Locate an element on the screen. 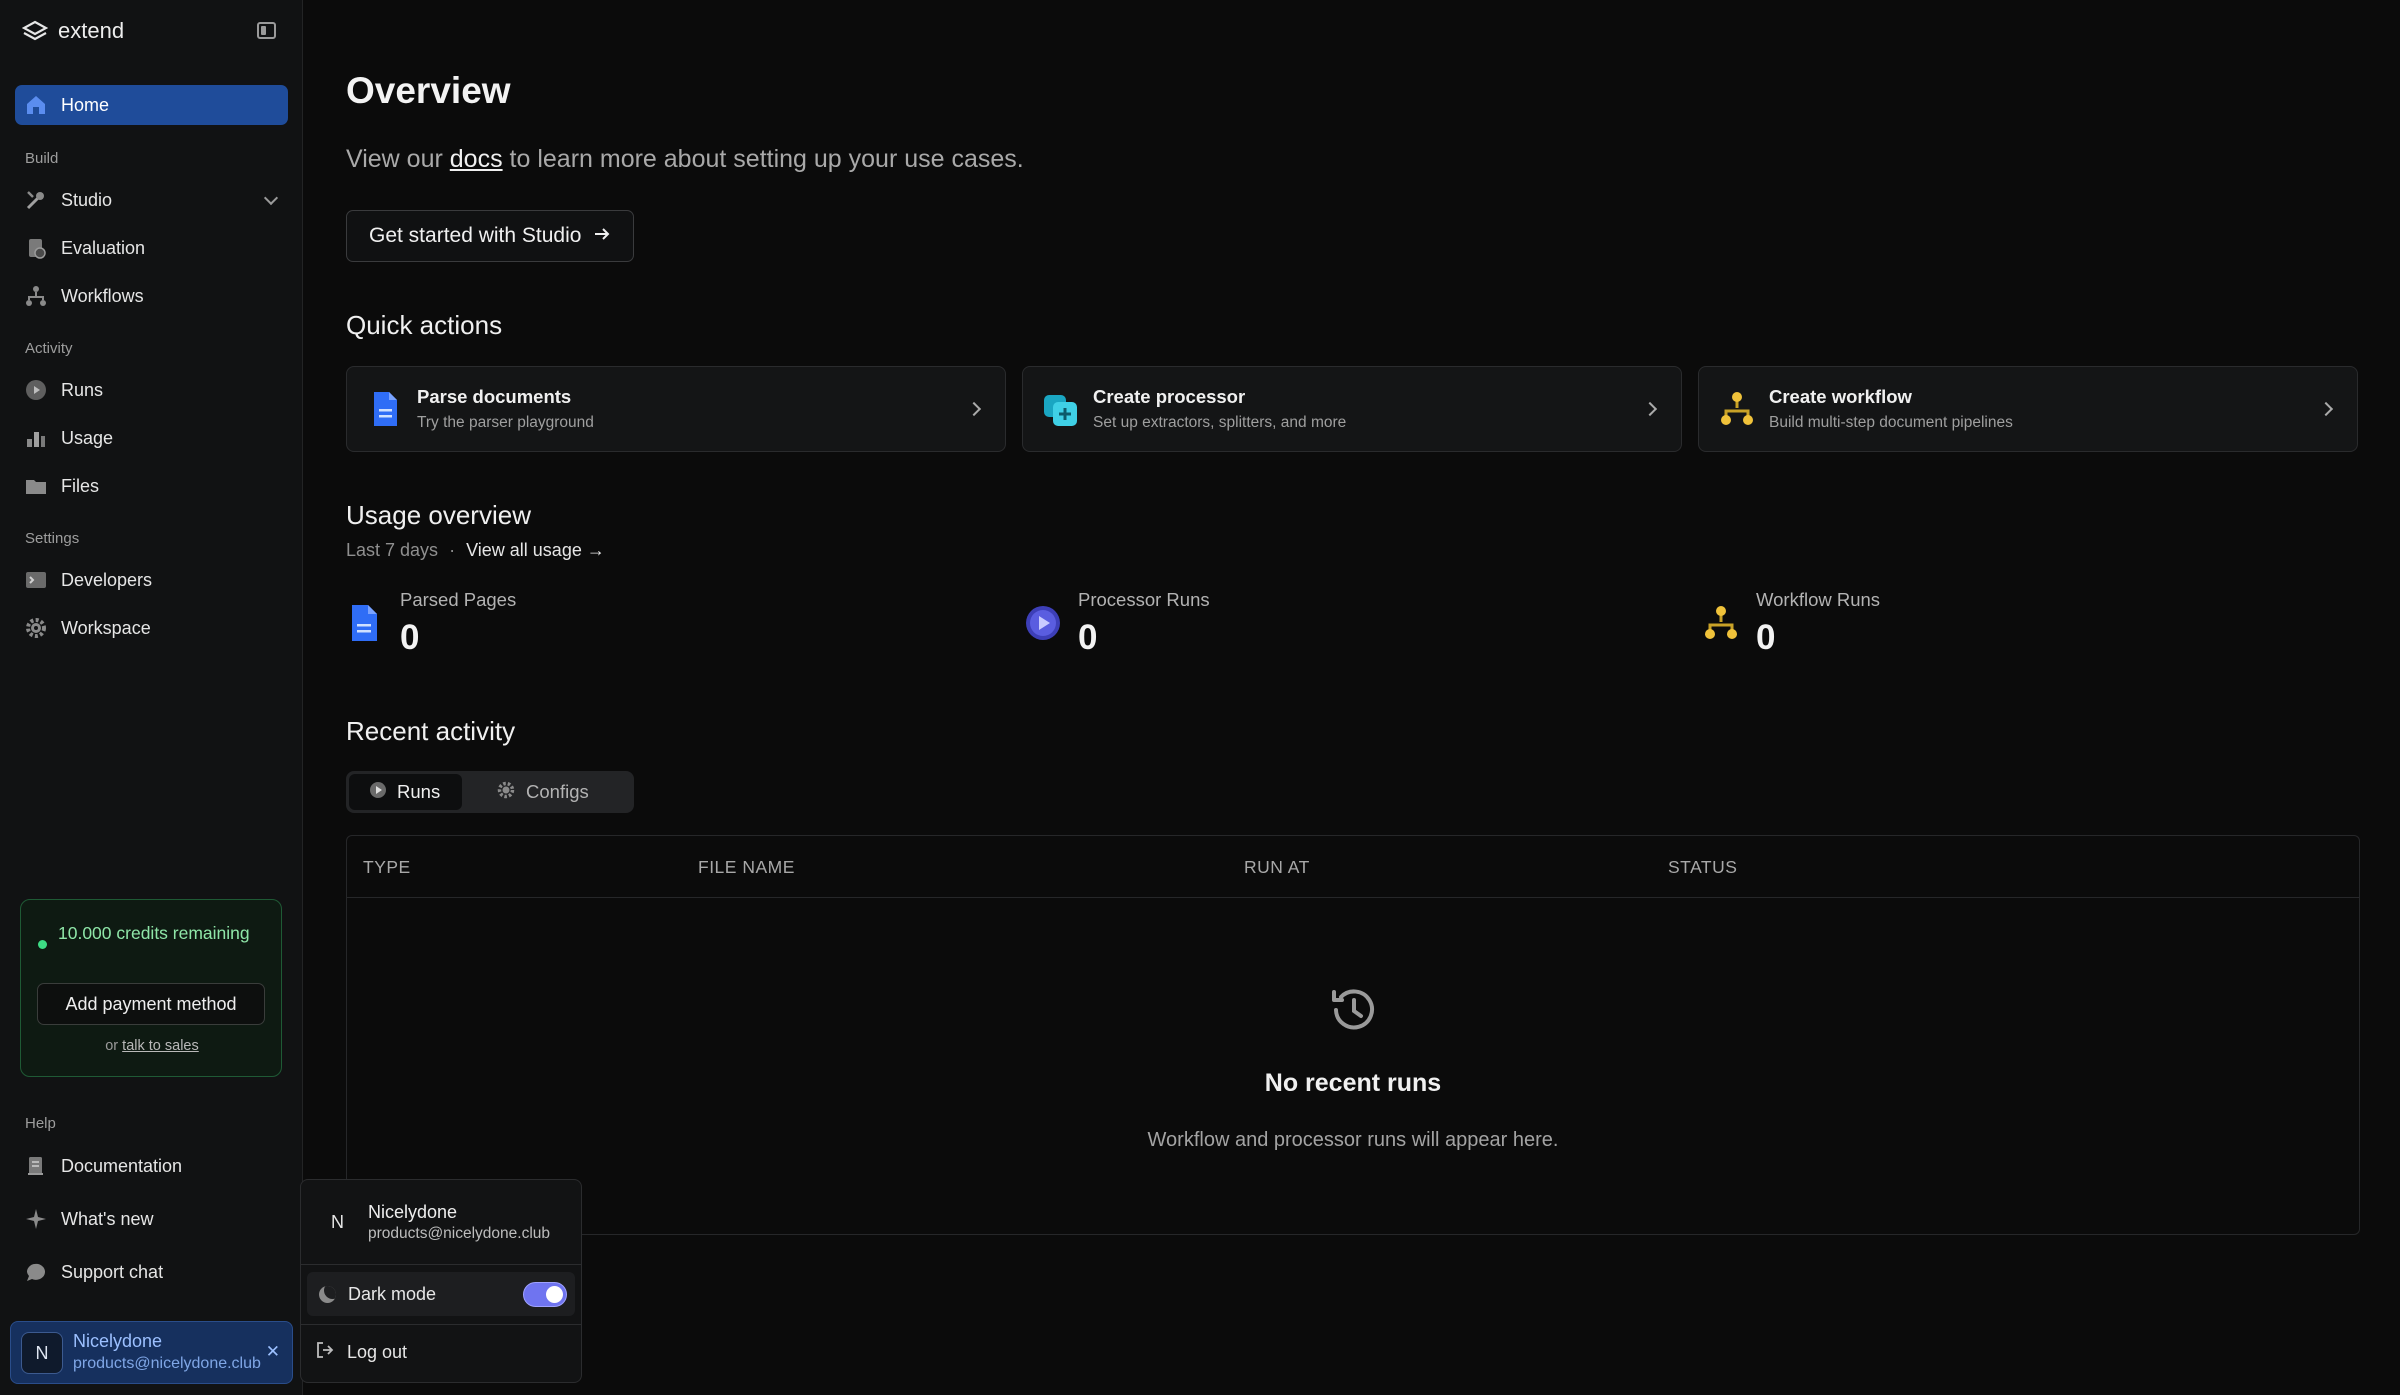 Image resolution: width=2400 pixels, height=1395 pixels. history-icon is located at coordinates (1354, 1010).